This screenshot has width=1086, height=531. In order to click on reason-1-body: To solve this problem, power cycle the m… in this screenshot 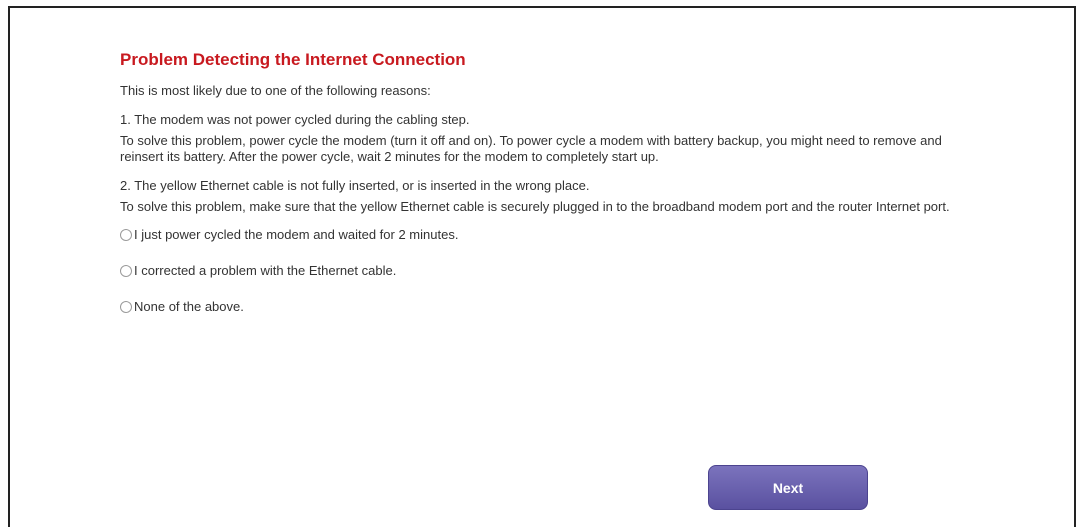, I will do `click(531, 148)`.